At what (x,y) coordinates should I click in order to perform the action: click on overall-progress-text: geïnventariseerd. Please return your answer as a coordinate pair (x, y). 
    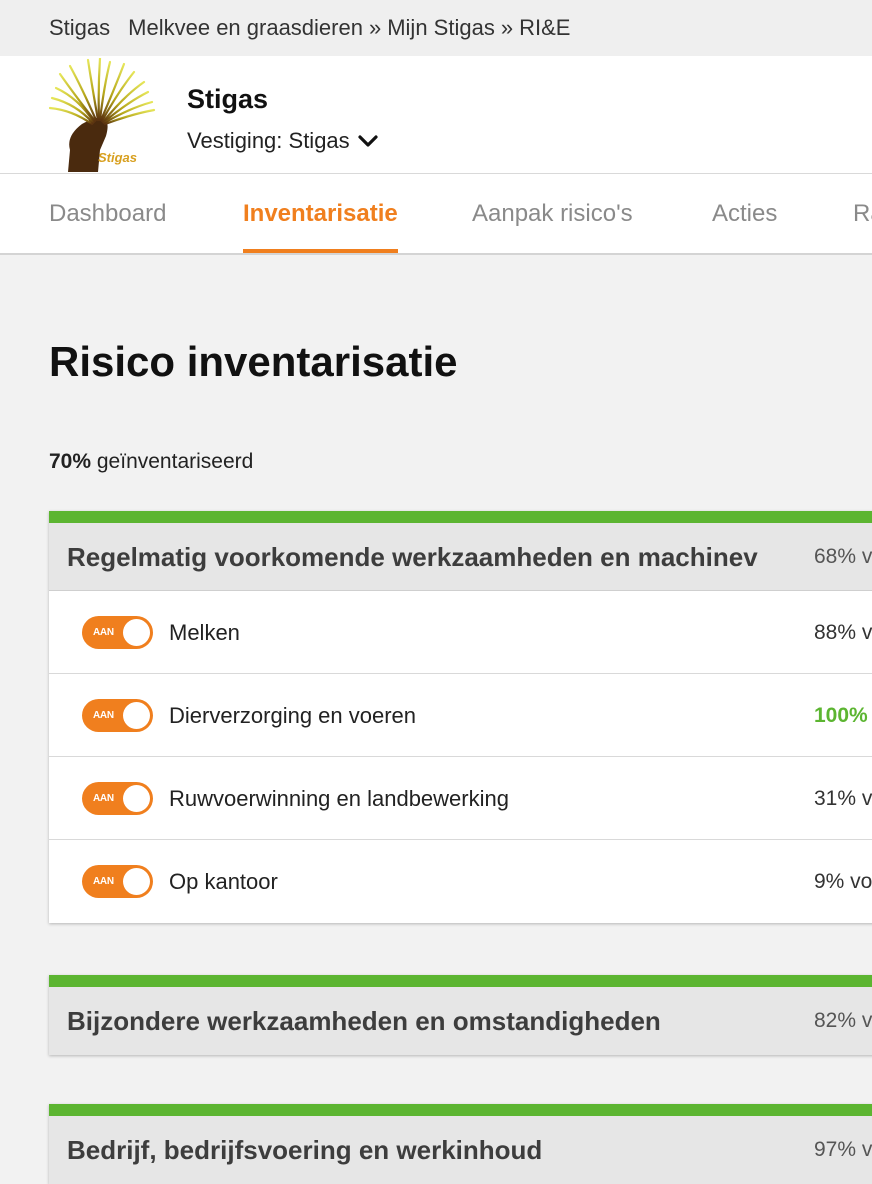
    Looking at the image, I should click on (175, 461).